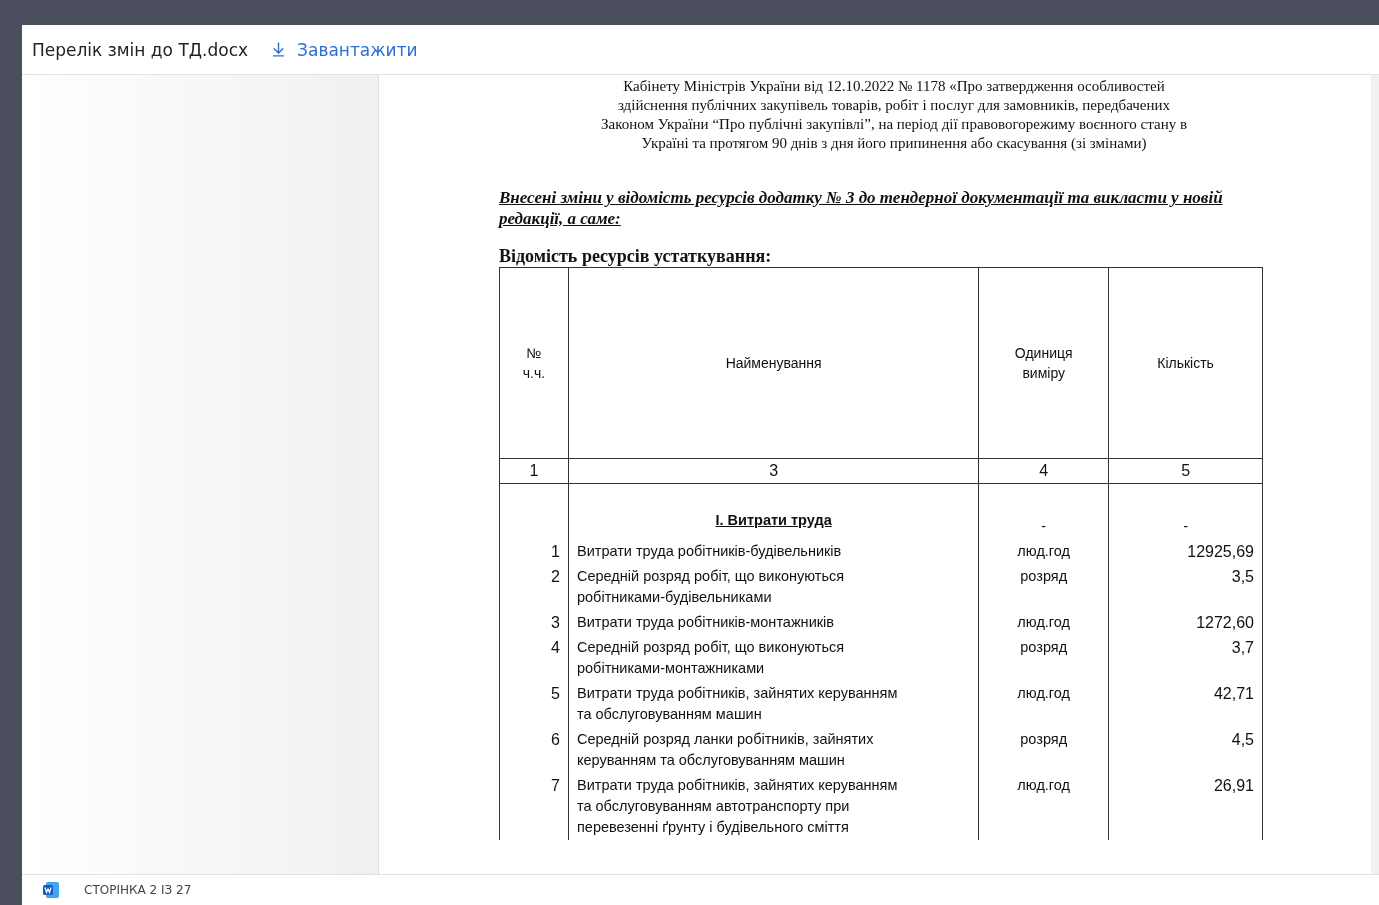 The image size is (1379, 905). I want to click on table-cell: 1, so click(534, 551).